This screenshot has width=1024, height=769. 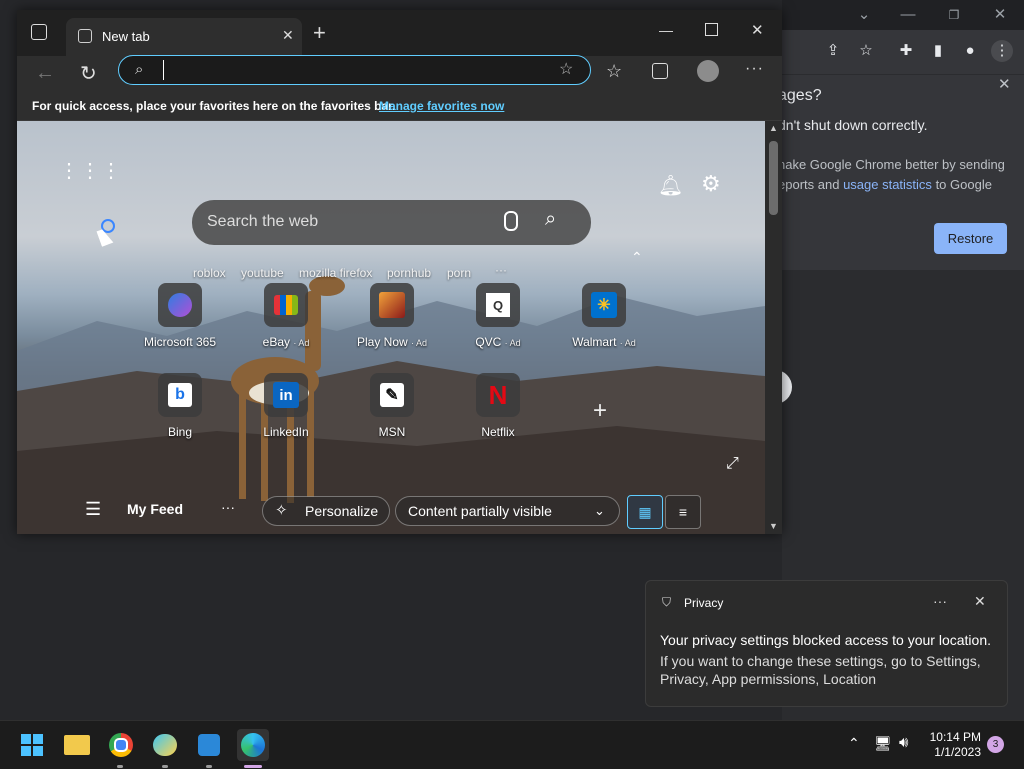 What do you see at coordinates (77, 745) in the screenshot?
I see `file-explorer-icon` at bounding box center [77, 745].